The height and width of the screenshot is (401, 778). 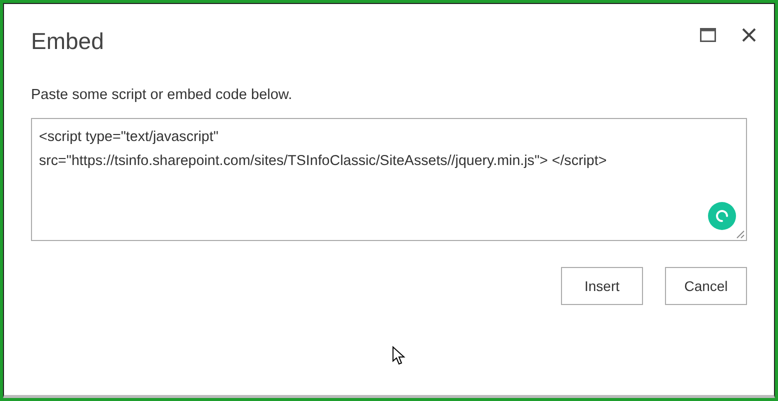 I want to click on dialog-title: Embed, so click(x=67, y=41).